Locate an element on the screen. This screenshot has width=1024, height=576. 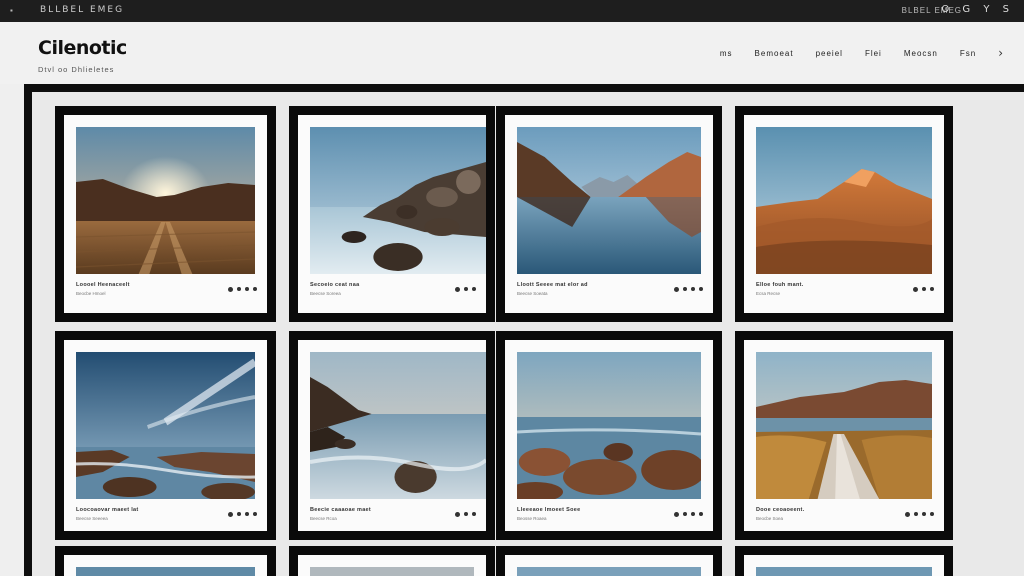
photo-card: Secoeio ceat naa Beecse Soreea is located at coordinates (392, 214).